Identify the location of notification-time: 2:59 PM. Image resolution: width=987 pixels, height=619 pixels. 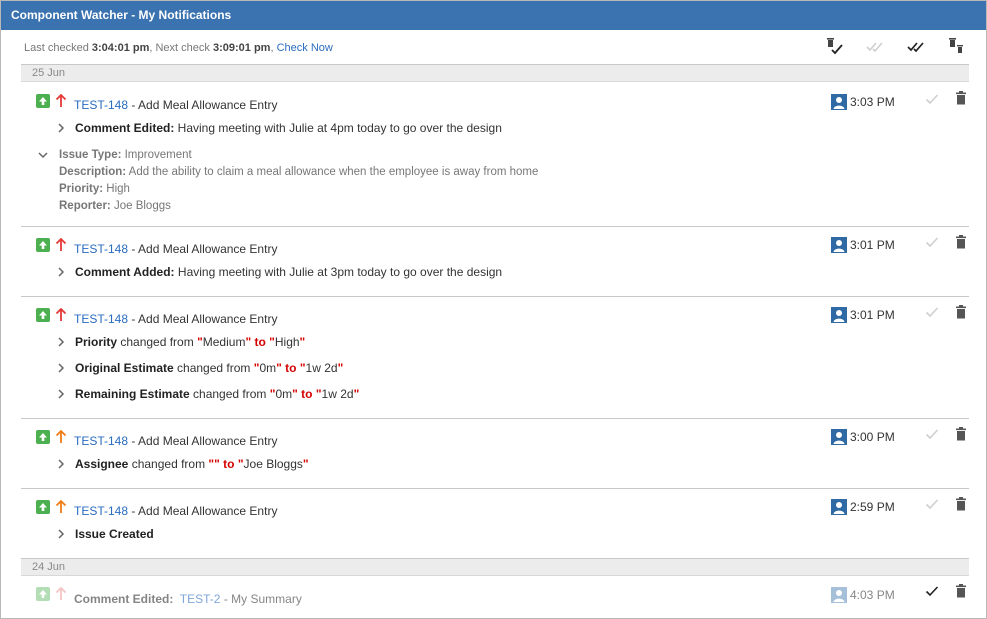
(872, 507).